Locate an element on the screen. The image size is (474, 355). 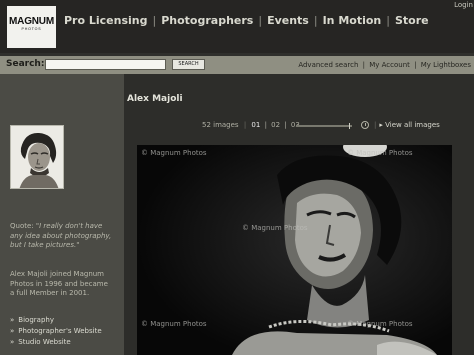
nav-in-motion: In Motion is located at coordinates (352, 20).